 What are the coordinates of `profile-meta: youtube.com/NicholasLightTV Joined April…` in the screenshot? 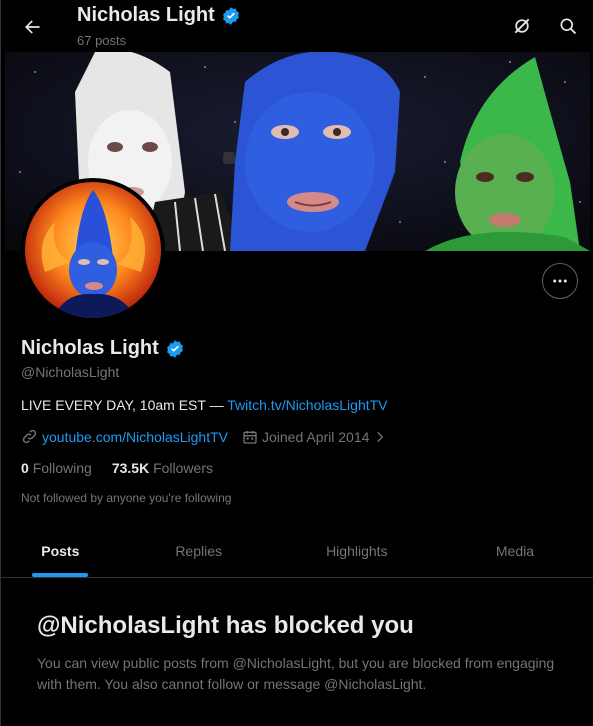 It's located at (211, 436).